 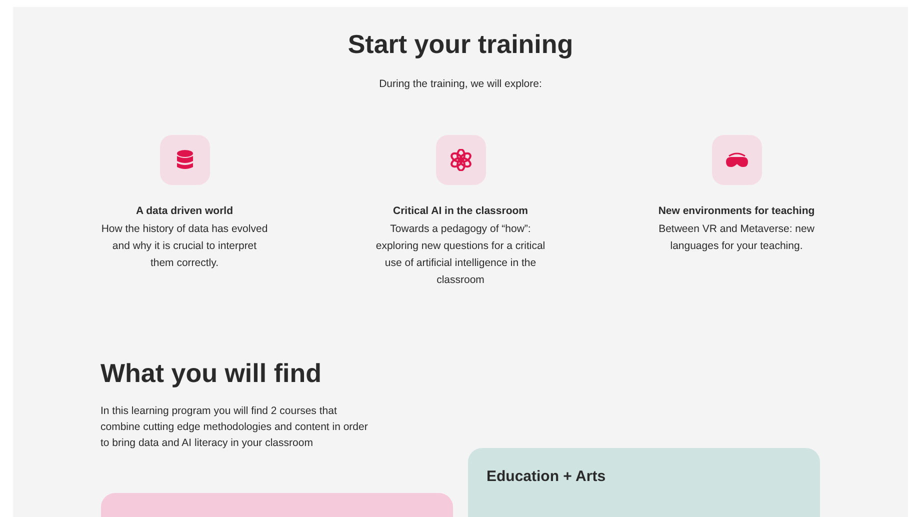 I want to click on topic-title: Critical AI in the classroom, so click(x=460, y=211).